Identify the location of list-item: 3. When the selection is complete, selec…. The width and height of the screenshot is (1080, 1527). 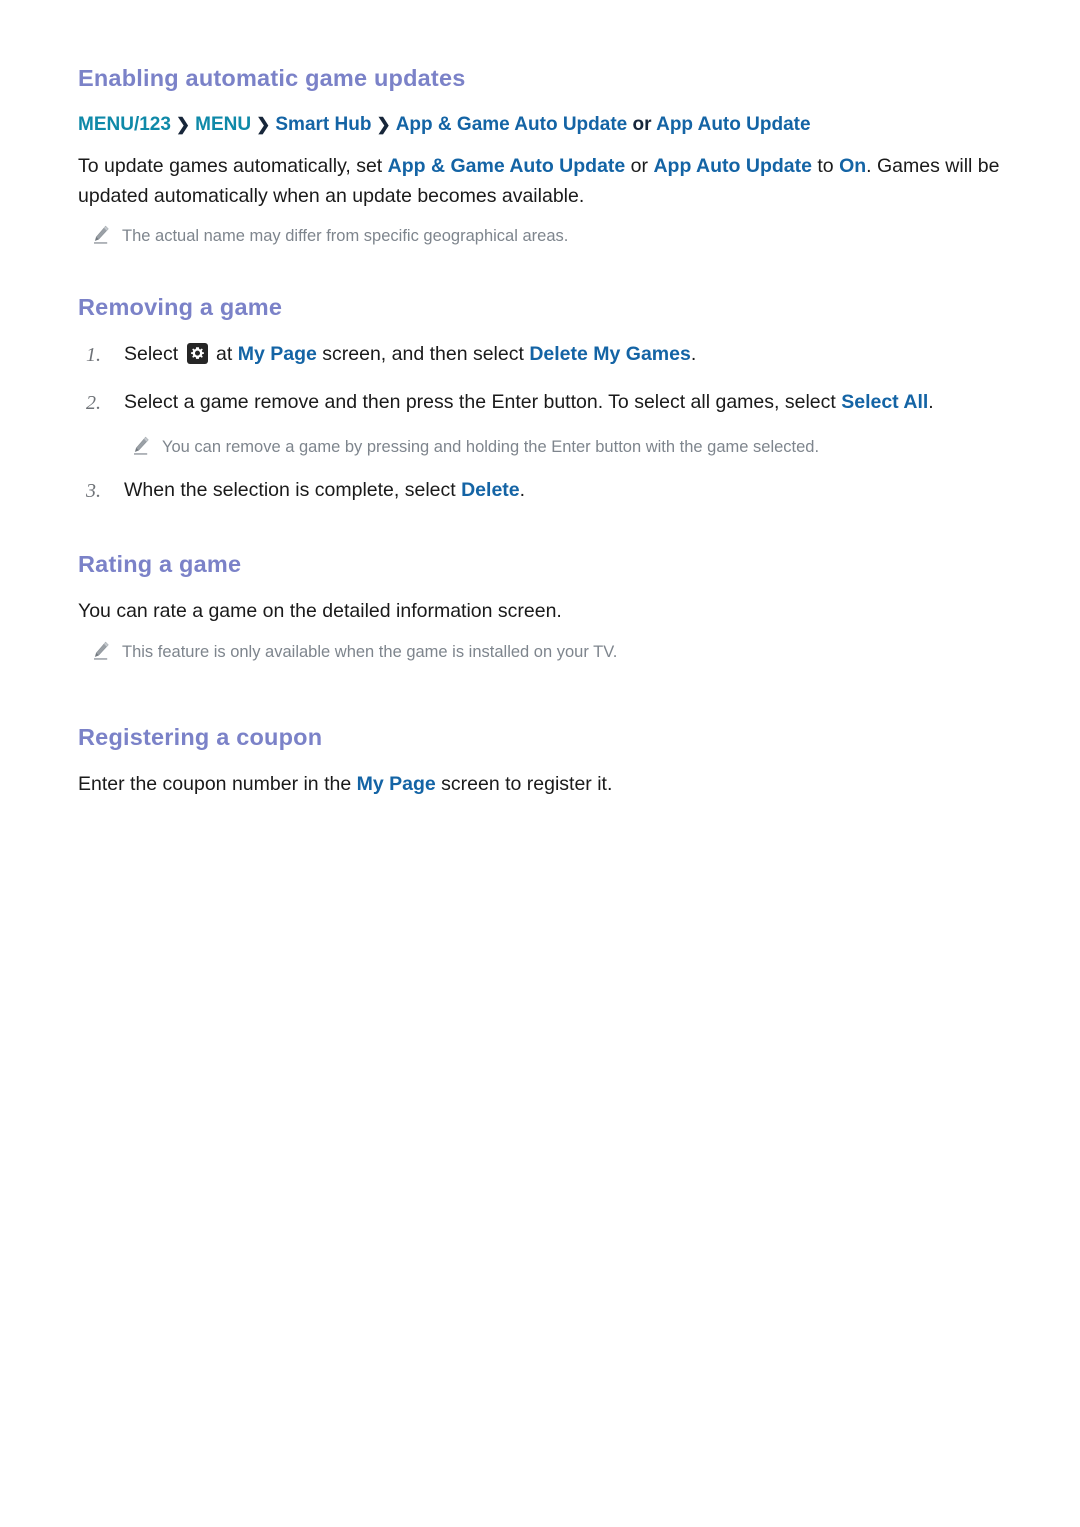
(540, 491).